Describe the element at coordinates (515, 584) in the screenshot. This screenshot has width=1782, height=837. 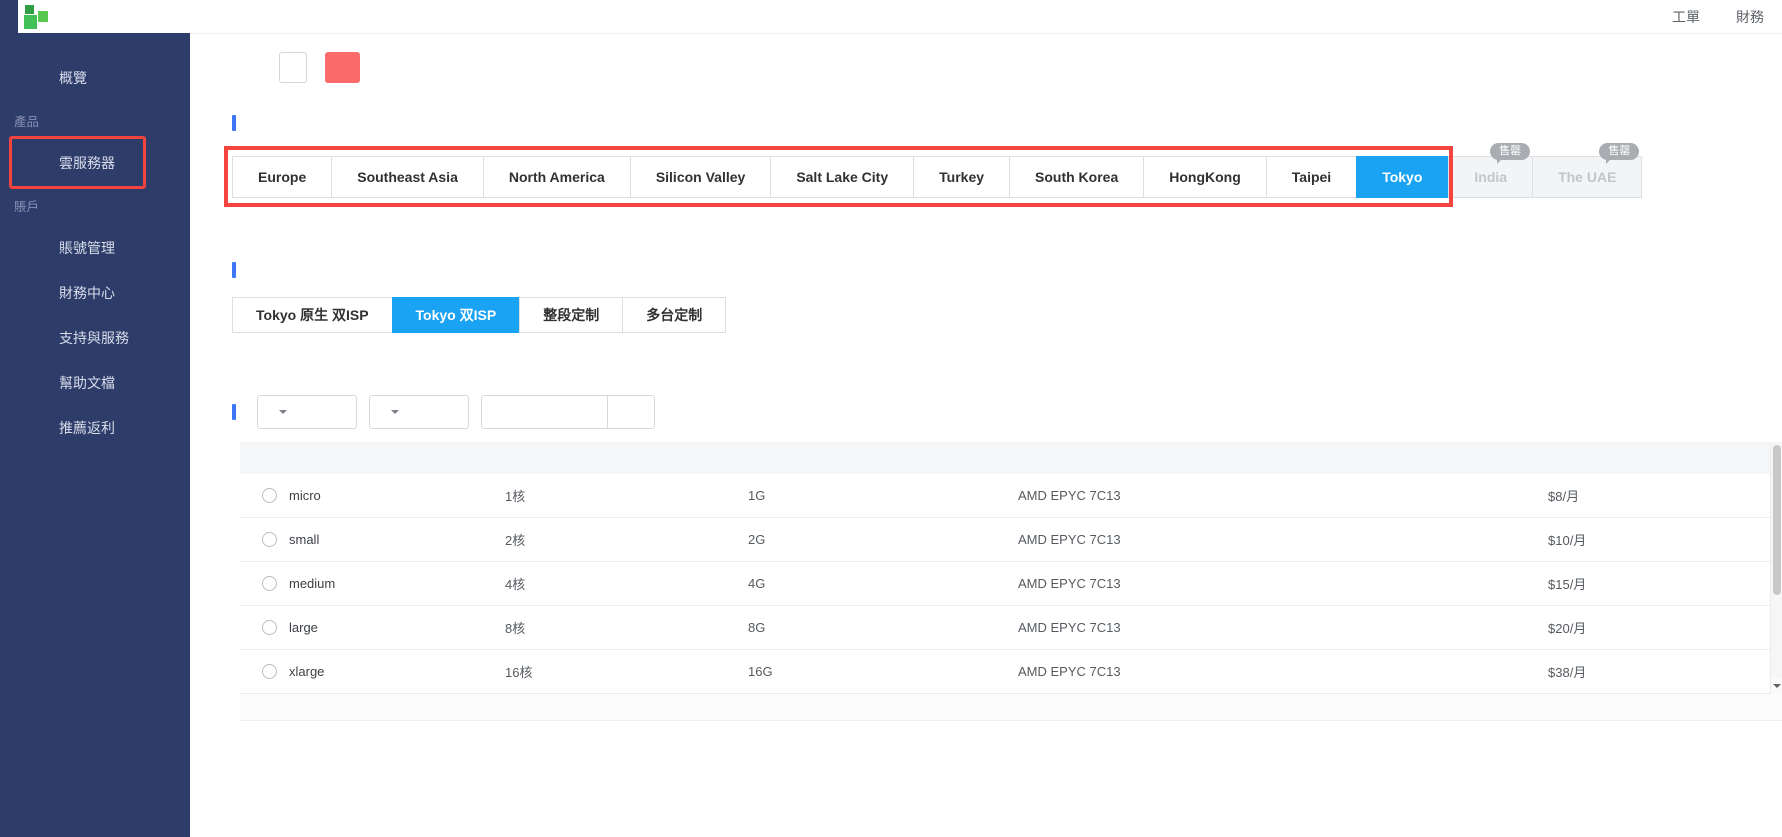
I see `spec-cpu: 4核` at that location.